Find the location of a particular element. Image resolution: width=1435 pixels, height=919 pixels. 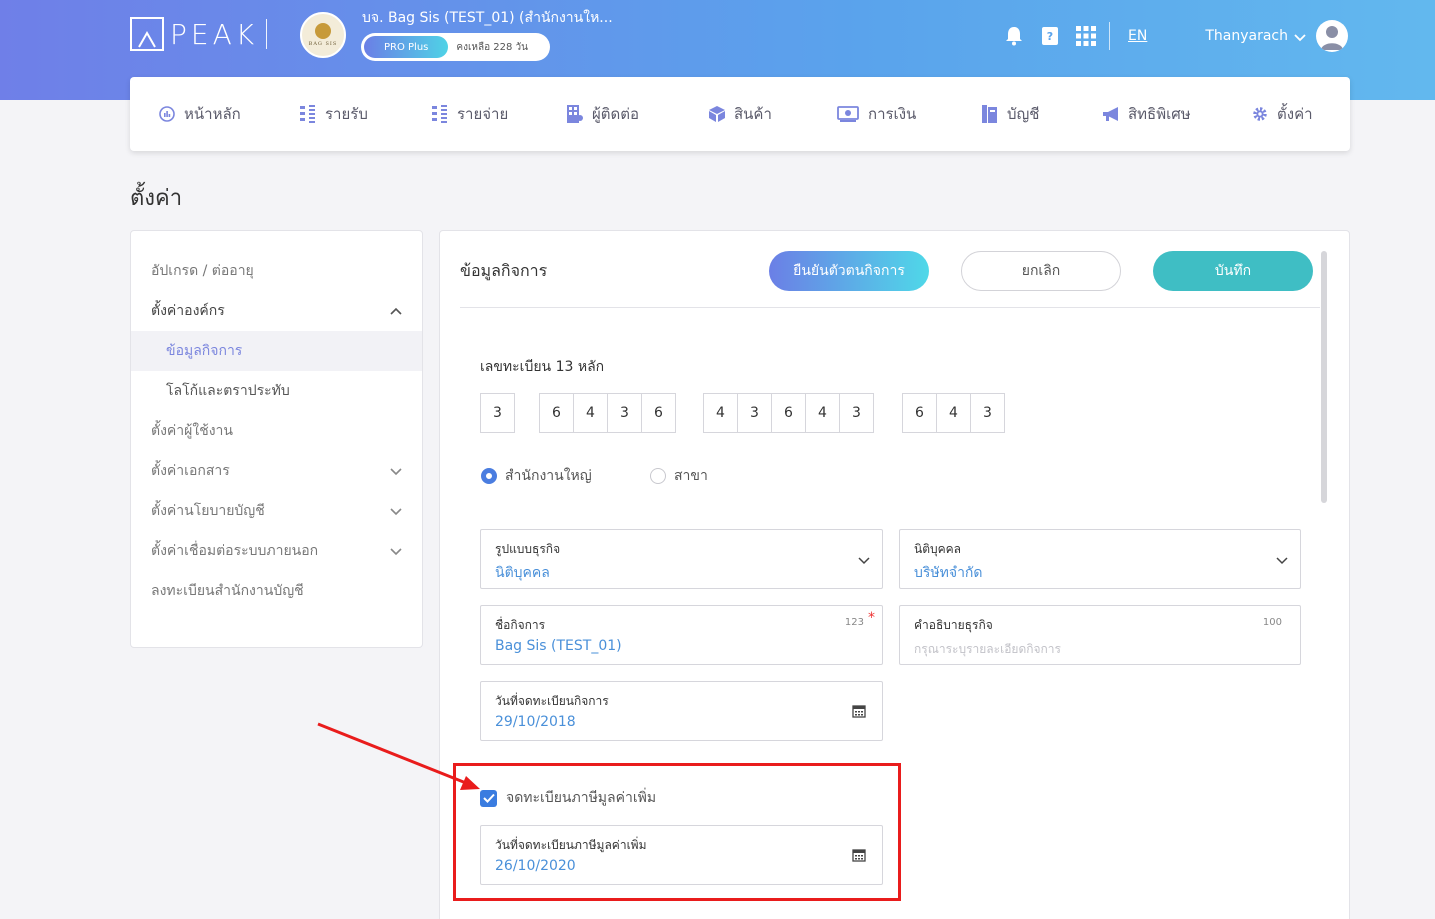

divider is located at coordinates (890, 307).